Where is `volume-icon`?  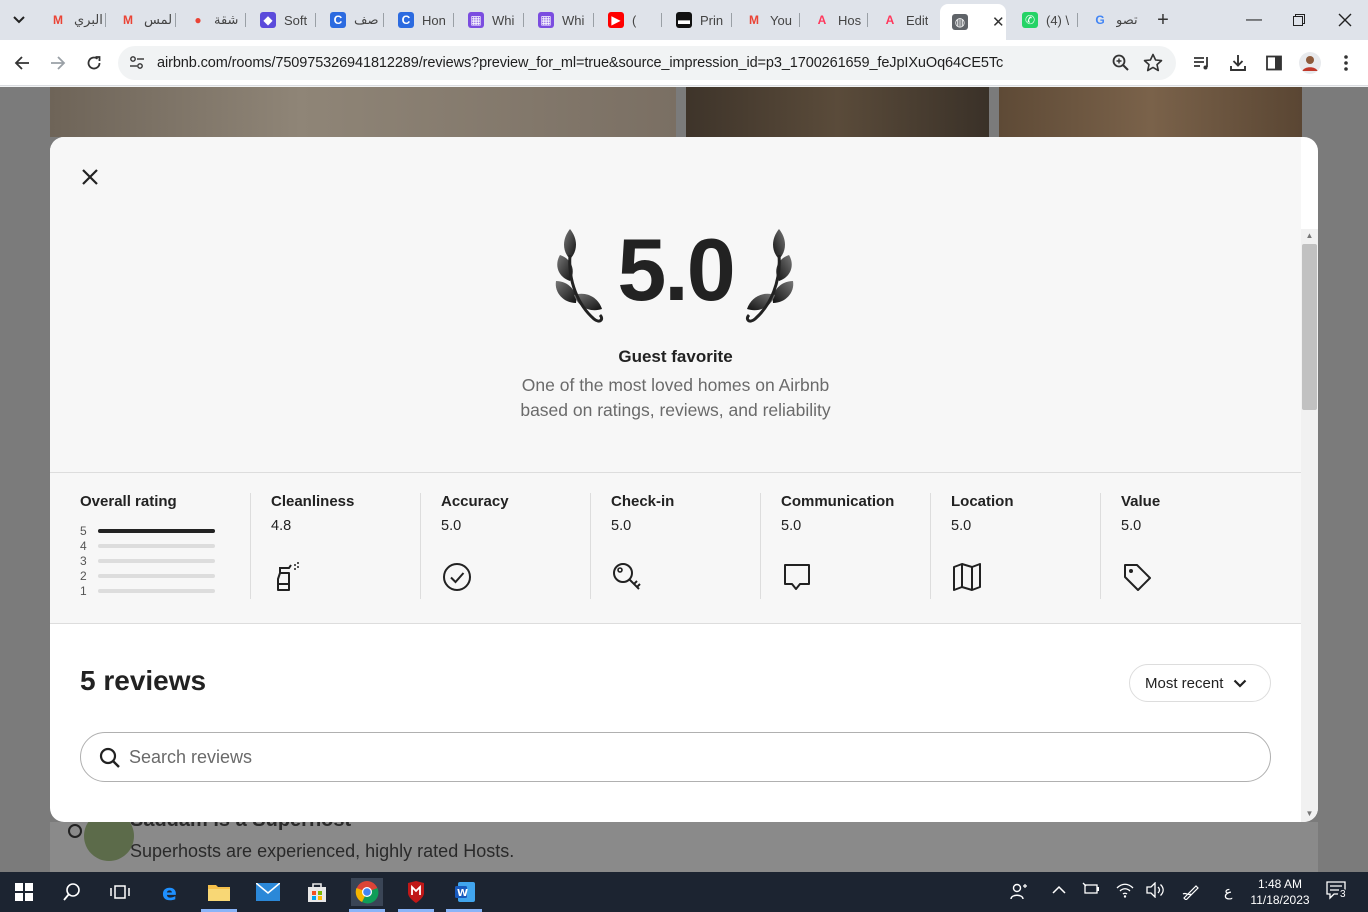 volume-icon is located at coordinates (1155, 891).